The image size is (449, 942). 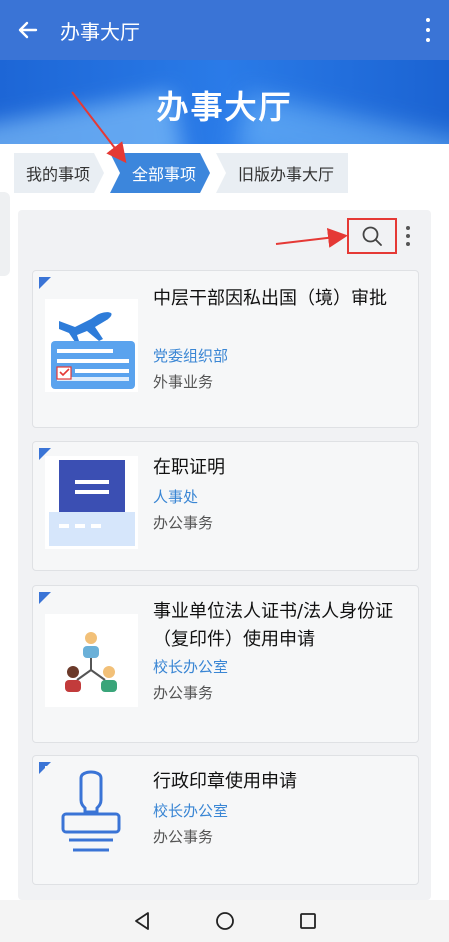 What do you see at coordinates (5, 234) in the screenshot?
I see `side-drawer-handle` at bounding box center [5, 234].